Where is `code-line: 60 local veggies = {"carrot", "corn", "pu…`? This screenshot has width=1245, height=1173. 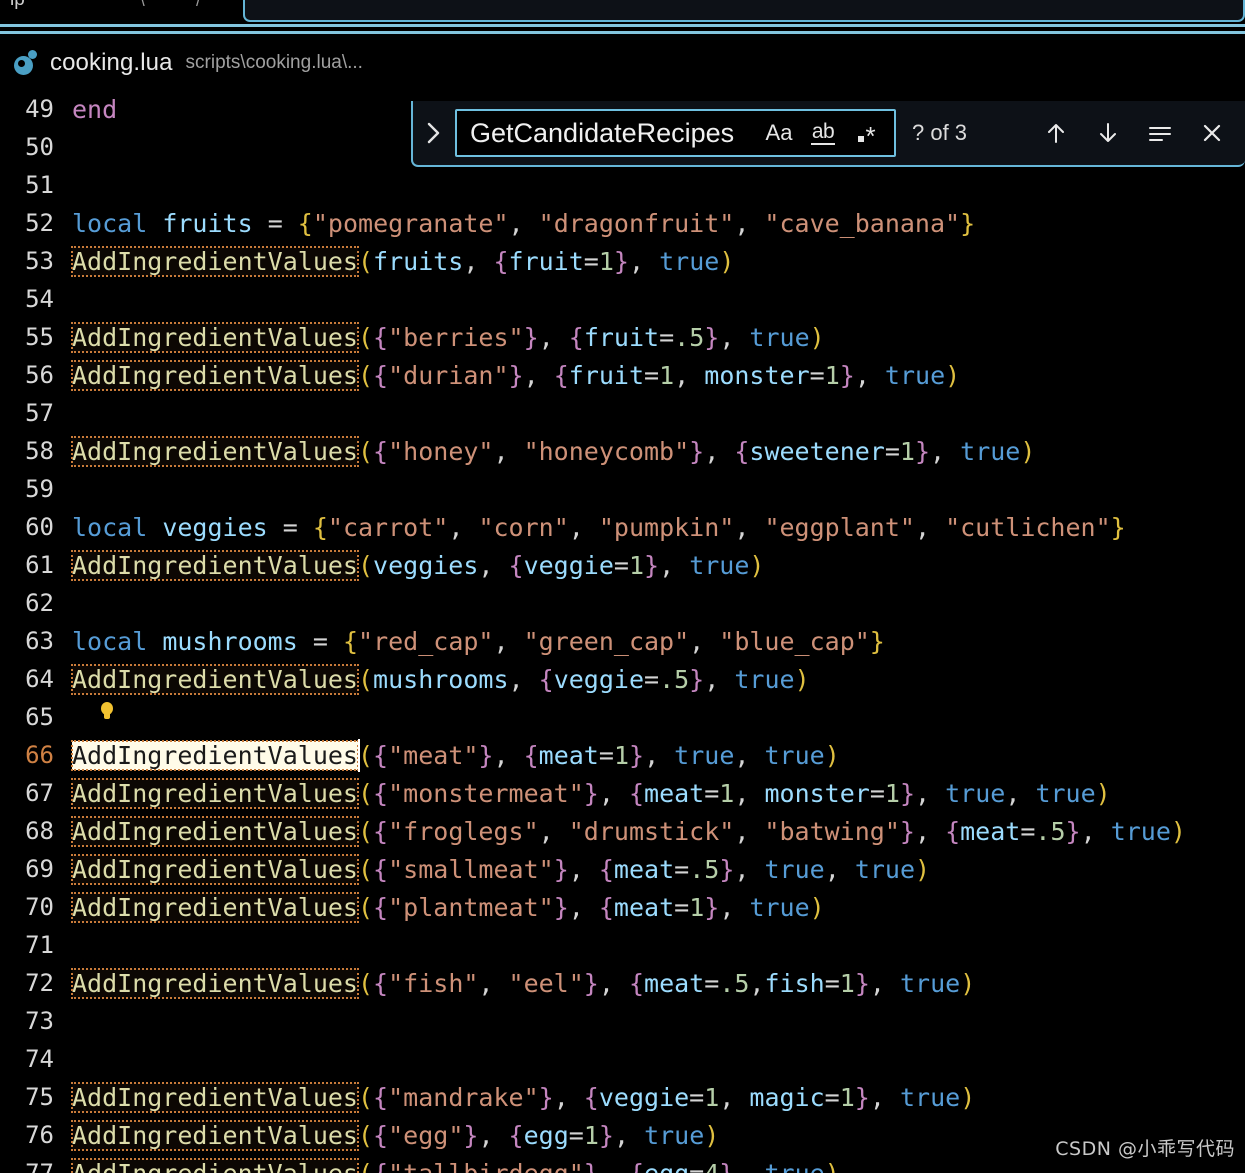 code-line: 60 local veggies = {"carrot", "corn", "pu… is located at coordinates (622, 527).